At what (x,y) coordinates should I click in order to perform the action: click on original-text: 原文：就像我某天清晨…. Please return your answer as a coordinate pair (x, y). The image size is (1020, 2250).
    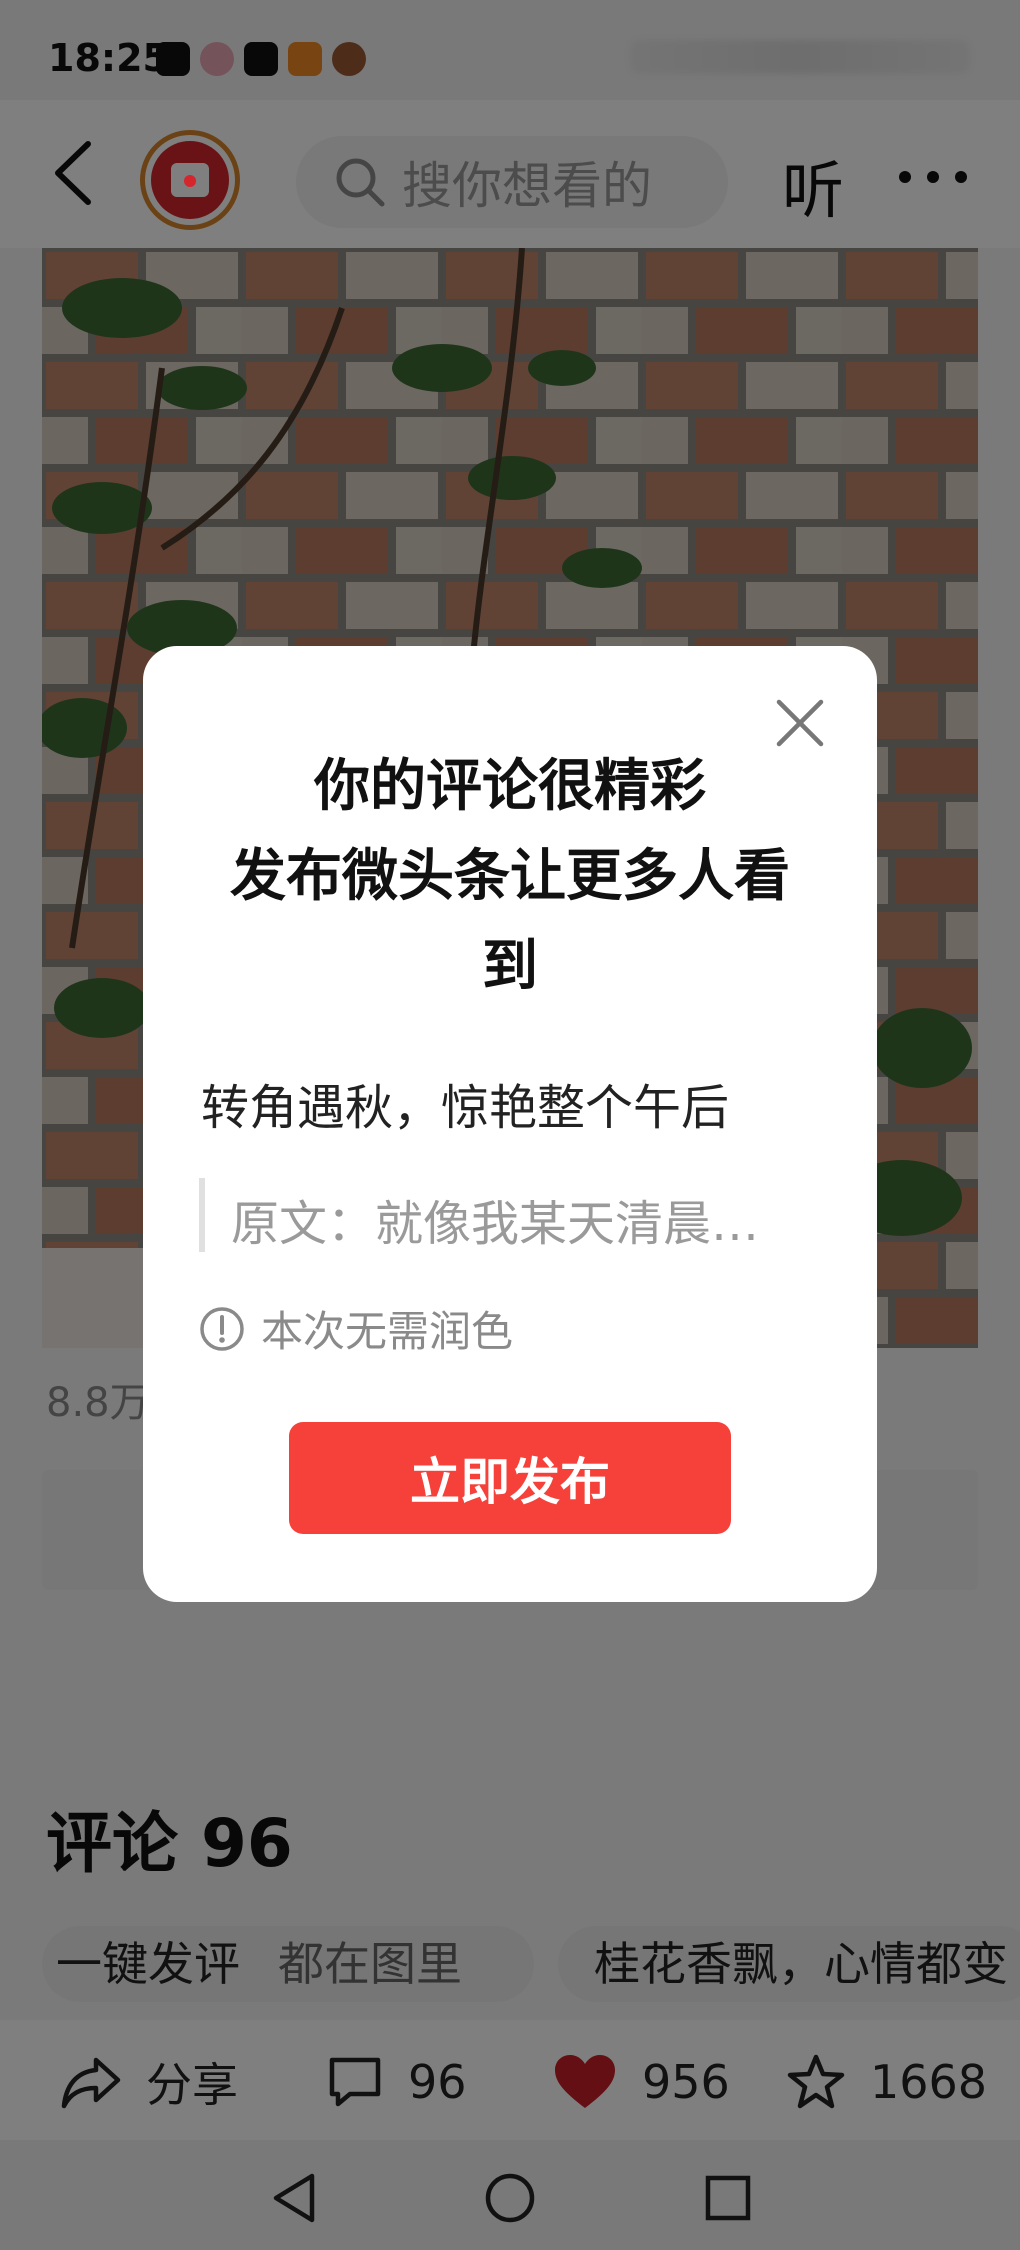
    Looking at the image, I should click on (495, 1224).